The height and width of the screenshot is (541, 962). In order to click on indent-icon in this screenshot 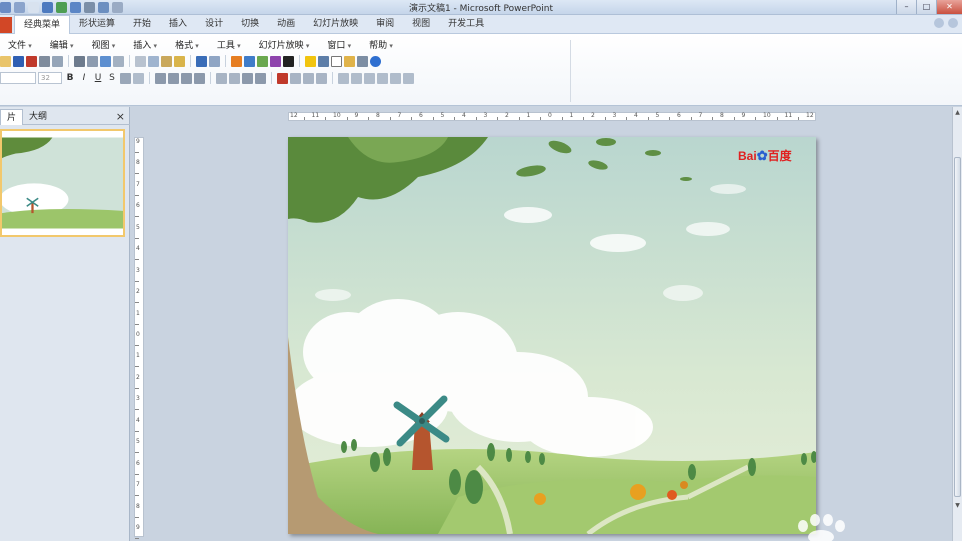, I will do `click(321, 78)`.